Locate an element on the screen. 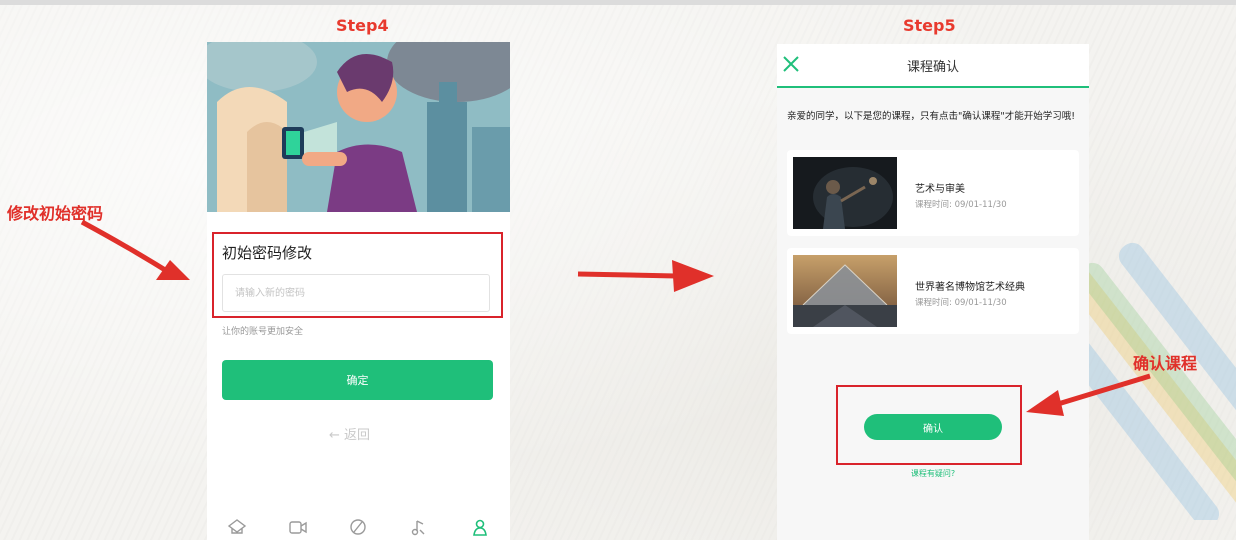 Image resolution: width=1236 pixels, height=540 pixels. course-question-link: 课程有疑问? is located at coordinates (933, 473).